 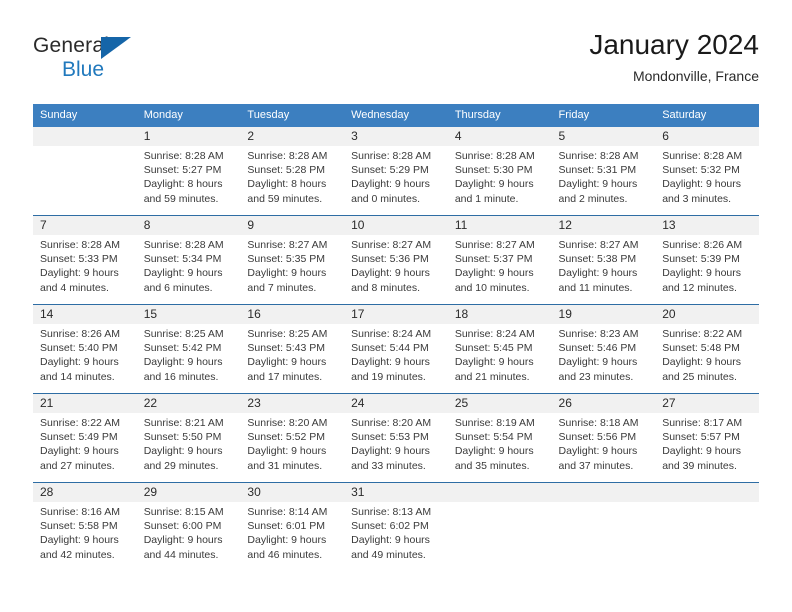 What do you see at coordinates (181, 198) in the screenshot?
I see `daylight-duration-line2: and 59 minutes.` at bounding box center [181, 198].